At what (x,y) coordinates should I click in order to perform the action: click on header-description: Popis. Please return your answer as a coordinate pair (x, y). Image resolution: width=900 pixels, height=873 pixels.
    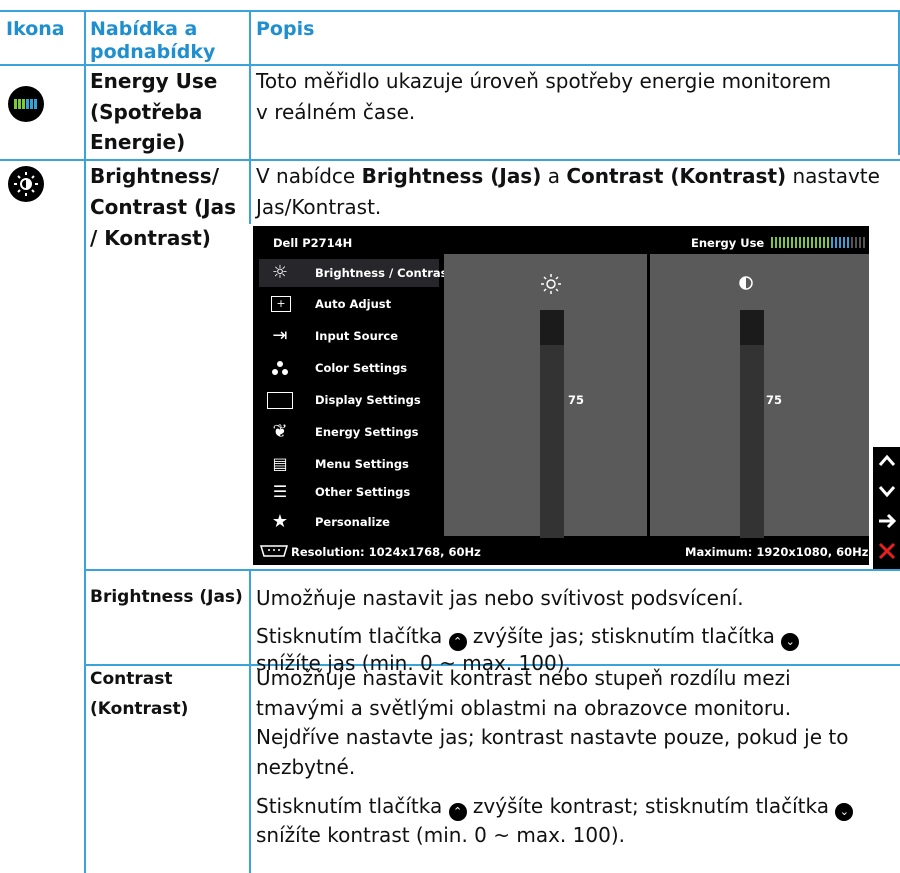
    Looking at the image, I should click on (285, 29).